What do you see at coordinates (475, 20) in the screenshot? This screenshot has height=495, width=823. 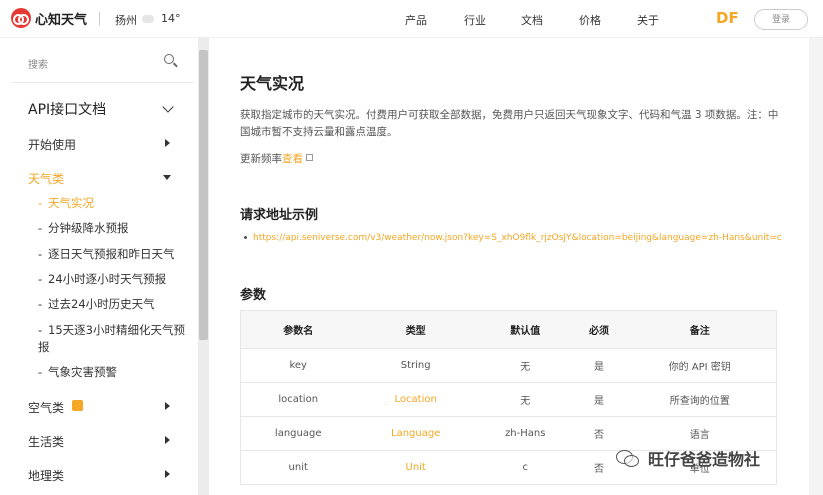 I see `nav-industry: 行业` at bounding box center [475, 20].